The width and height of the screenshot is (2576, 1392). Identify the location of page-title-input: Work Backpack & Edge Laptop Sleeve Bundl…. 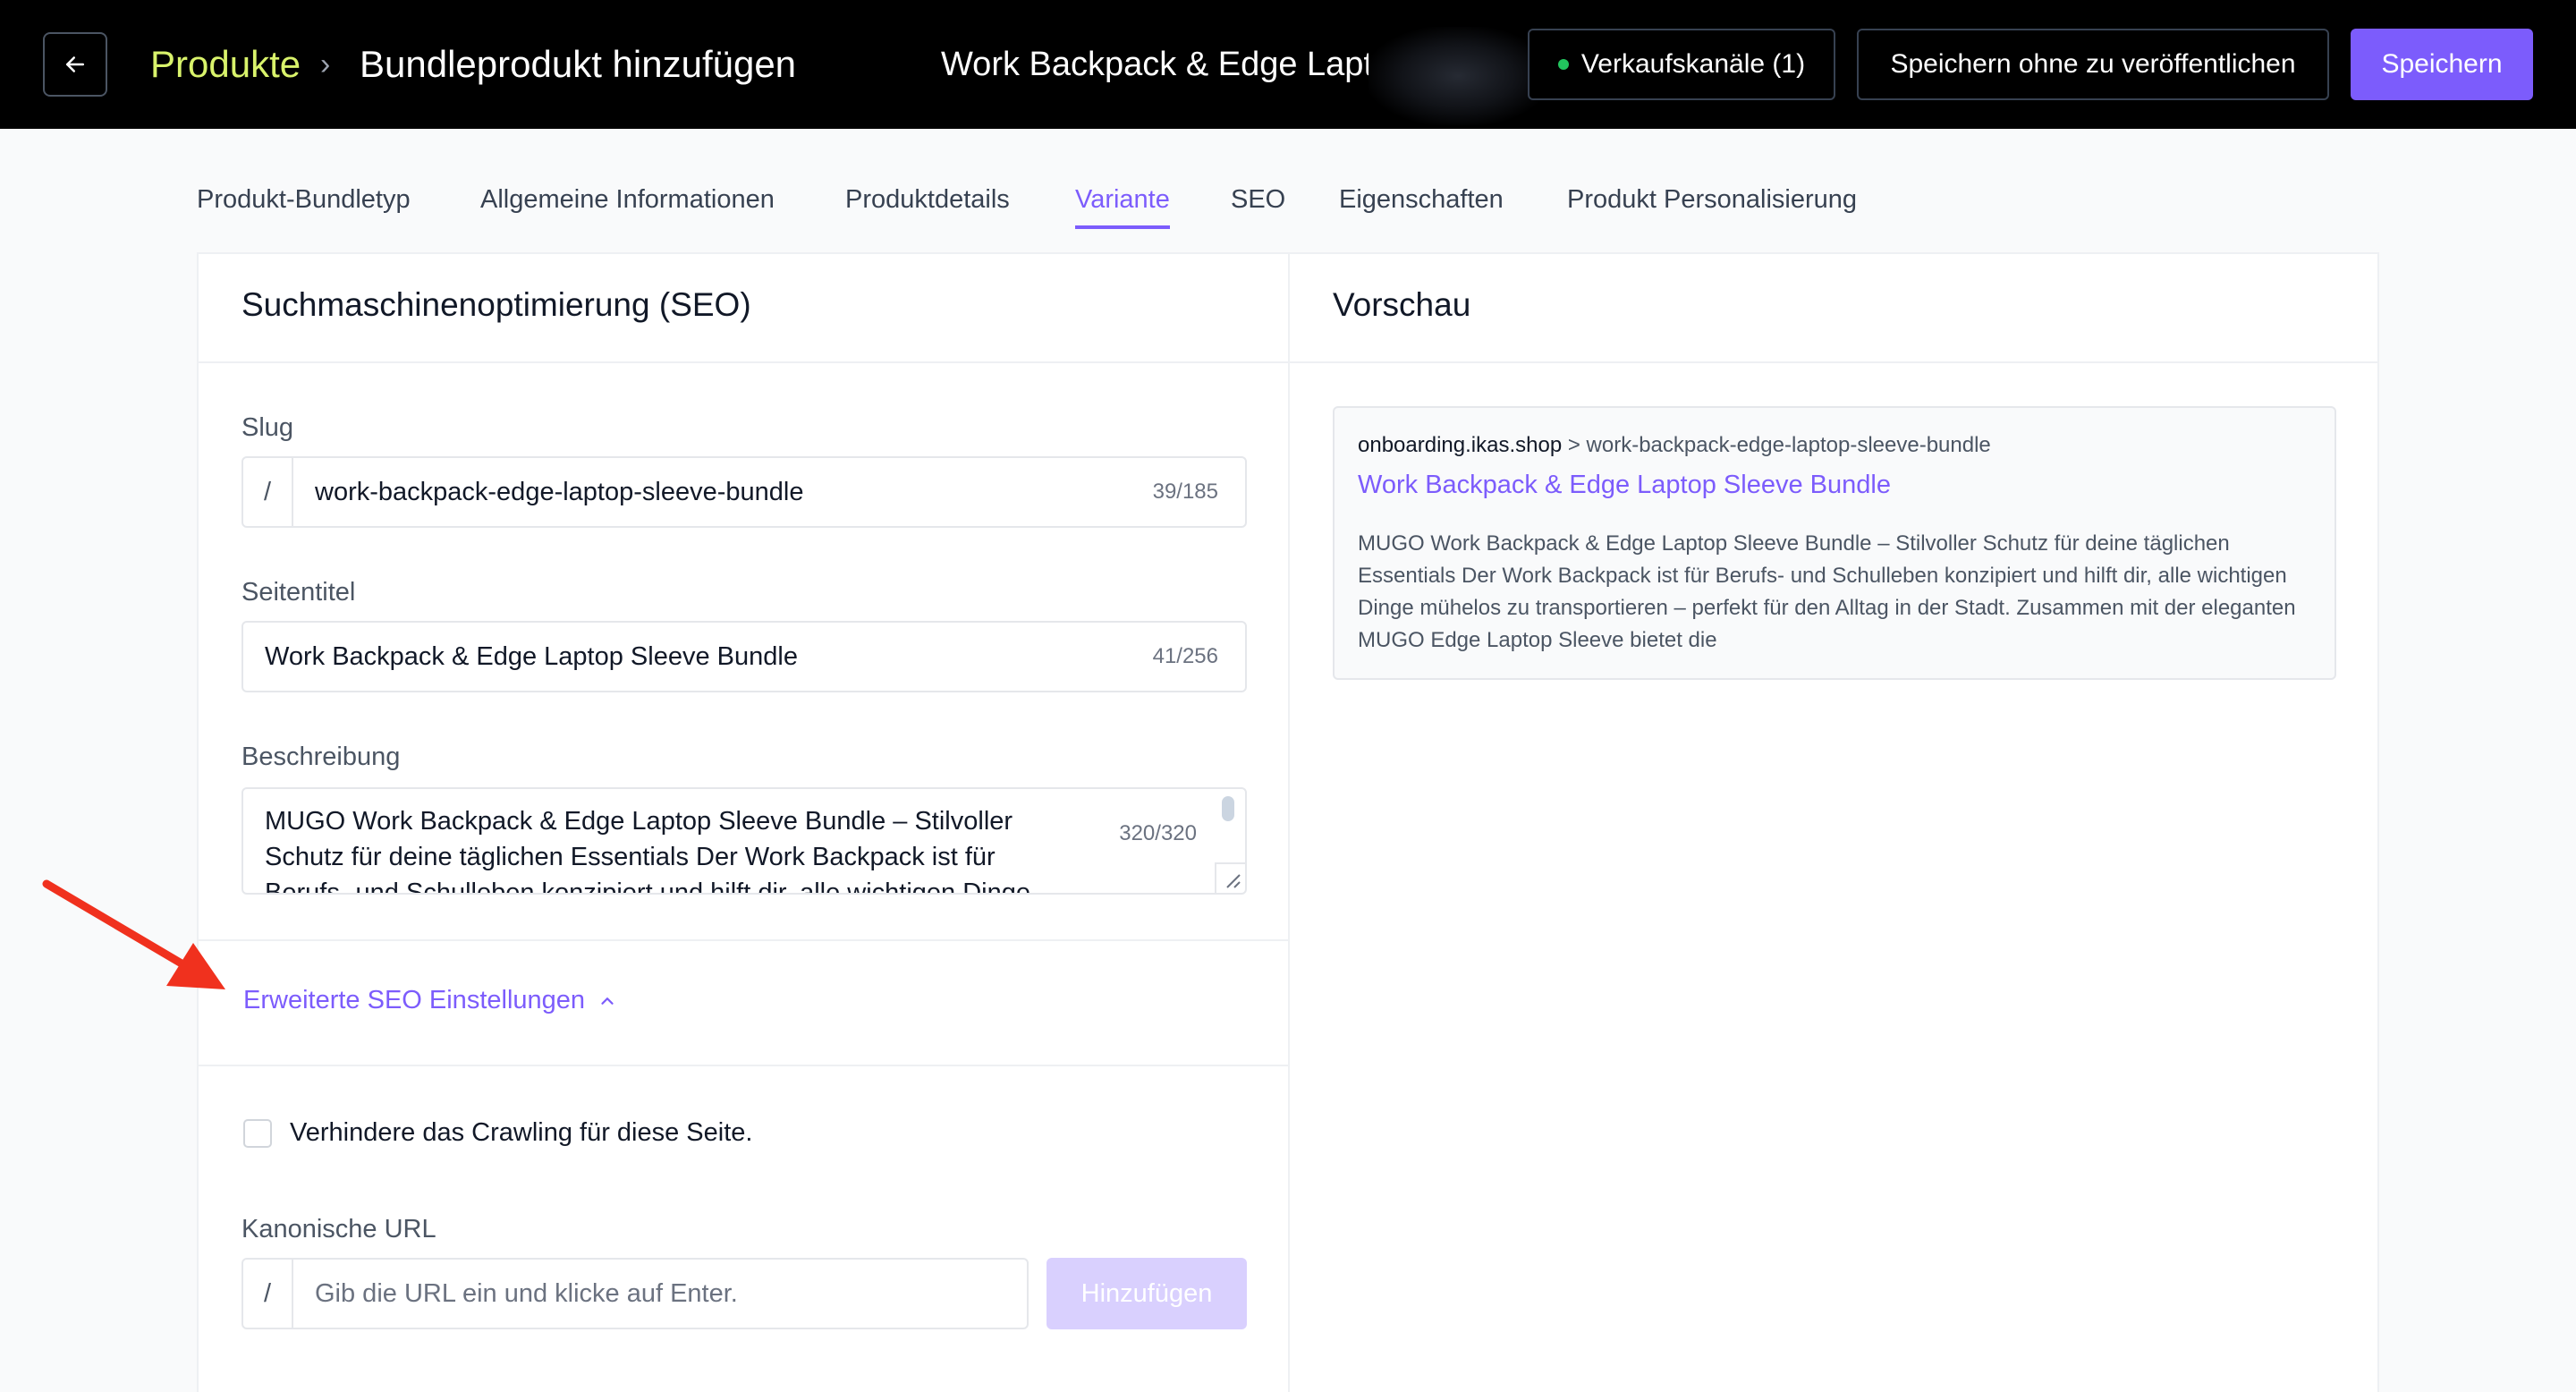
(531, 657).